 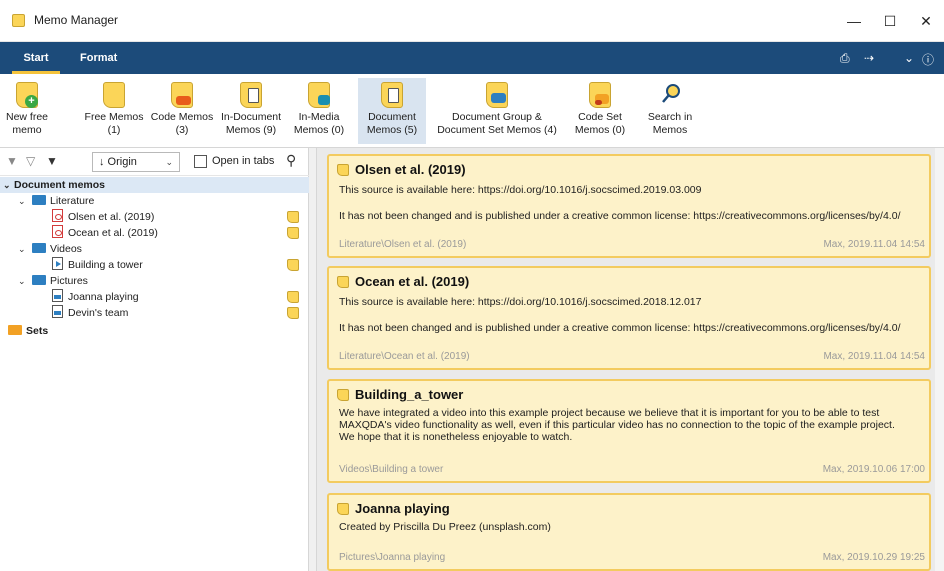 I want to click on open-in-tabs-label: Open in tabs, so click(x=243, y=161).